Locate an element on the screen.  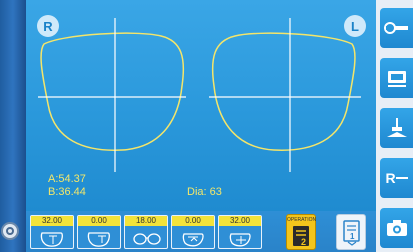
r-eye-select-button: R is located at coordinates (396, 178).